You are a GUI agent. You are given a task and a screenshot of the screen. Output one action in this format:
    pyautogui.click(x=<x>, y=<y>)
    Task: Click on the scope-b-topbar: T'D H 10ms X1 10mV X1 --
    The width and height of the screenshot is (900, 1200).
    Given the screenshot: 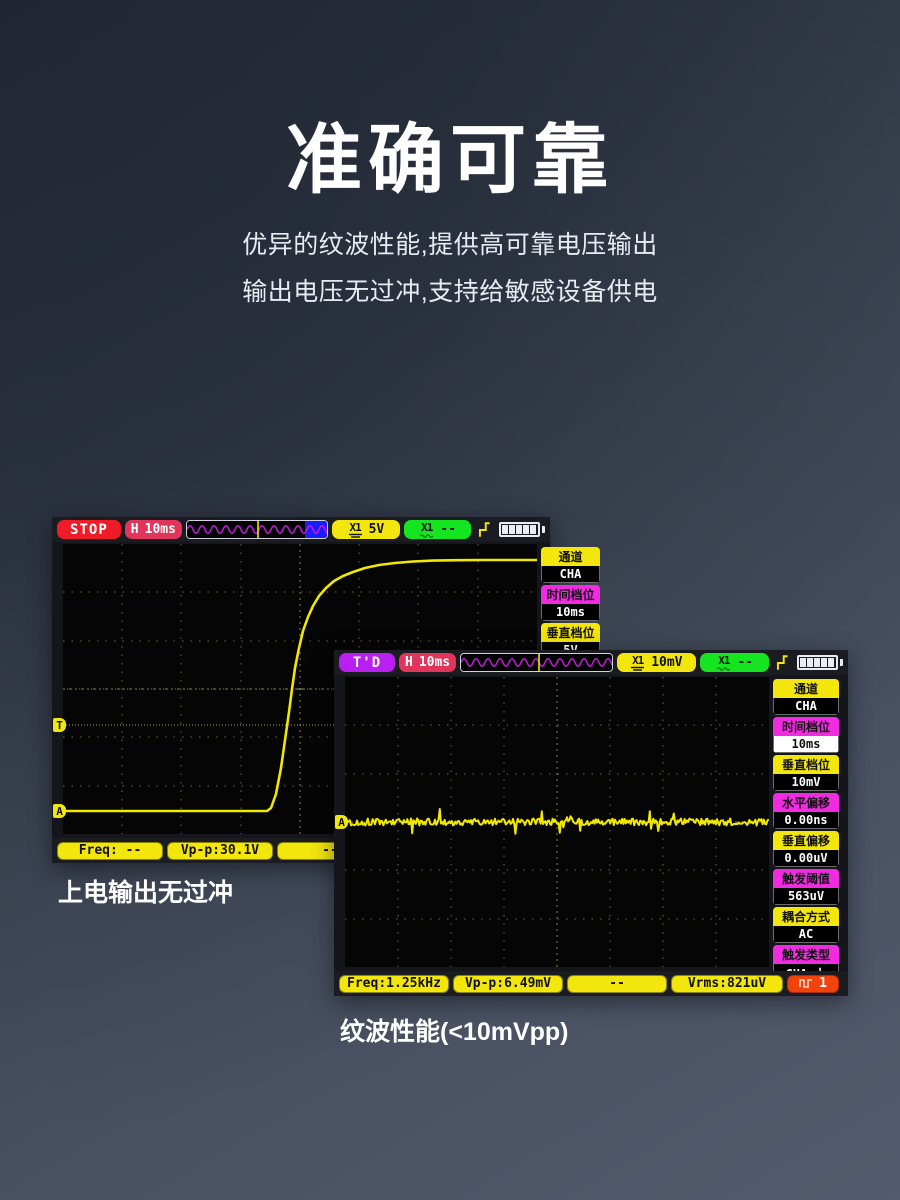 What is the action you would take?
    pyautogui.click(x=591, y=662)
    